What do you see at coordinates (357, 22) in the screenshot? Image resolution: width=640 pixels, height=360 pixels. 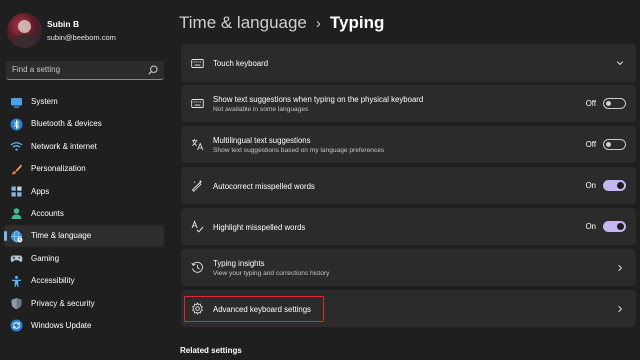 I see `page-title: Typing` at bounding box center [357, 22].